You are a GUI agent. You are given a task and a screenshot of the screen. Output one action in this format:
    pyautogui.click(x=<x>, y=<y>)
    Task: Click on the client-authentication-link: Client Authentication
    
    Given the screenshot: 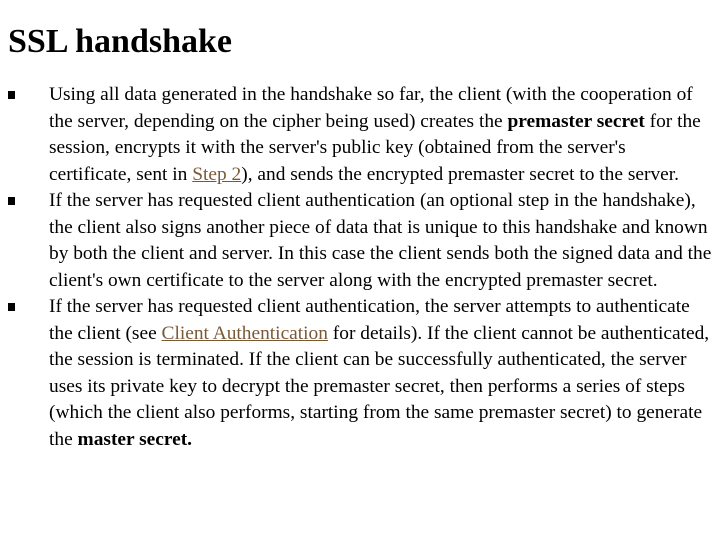 What is the action you would take?
    pyautogui.click(x=245, y=333)
    